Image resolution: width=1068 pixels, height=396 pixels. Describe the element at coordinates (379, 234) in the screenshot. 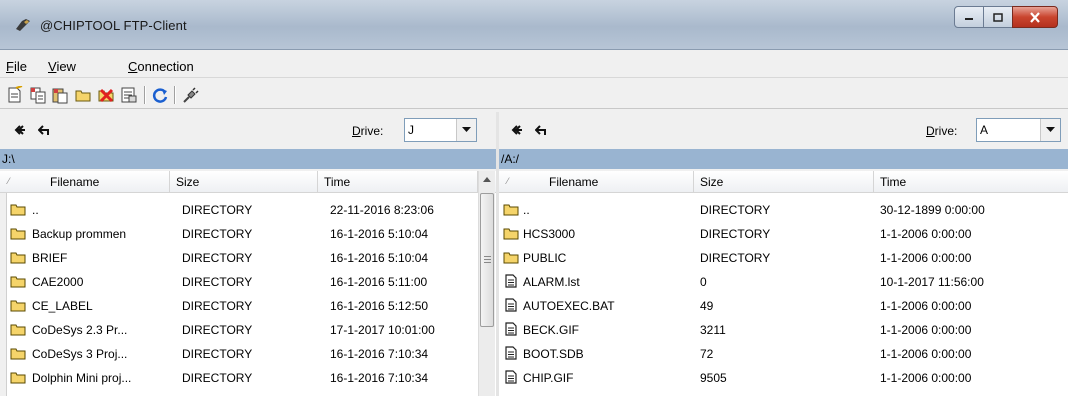

I see `cell-time: 16-1-2016 5:10:04` at that location.